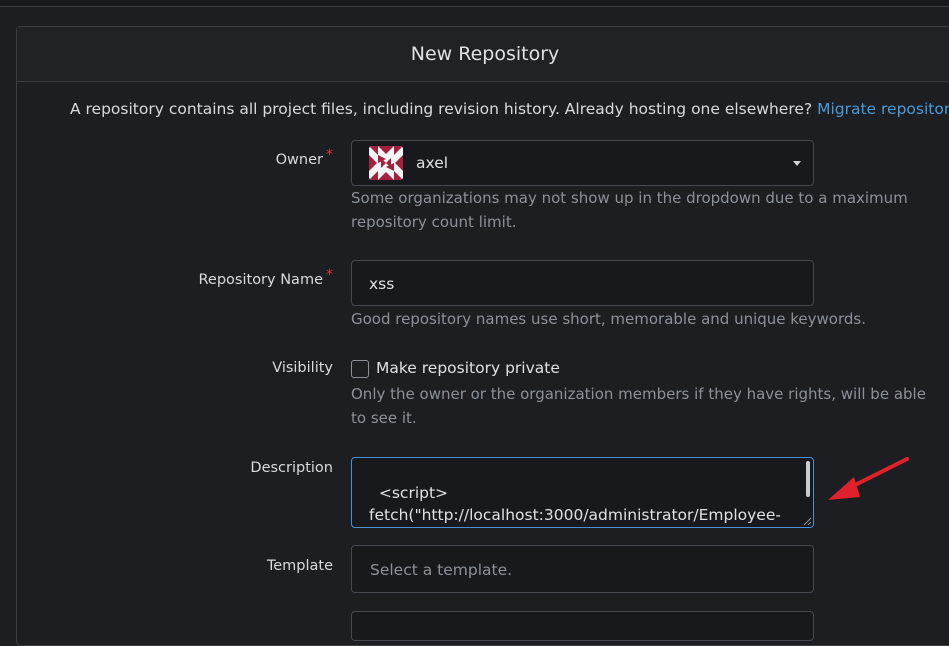  Describe the element at coordinates (483, 54) in the screenshot. I see `page-title: New Repository` at that location.